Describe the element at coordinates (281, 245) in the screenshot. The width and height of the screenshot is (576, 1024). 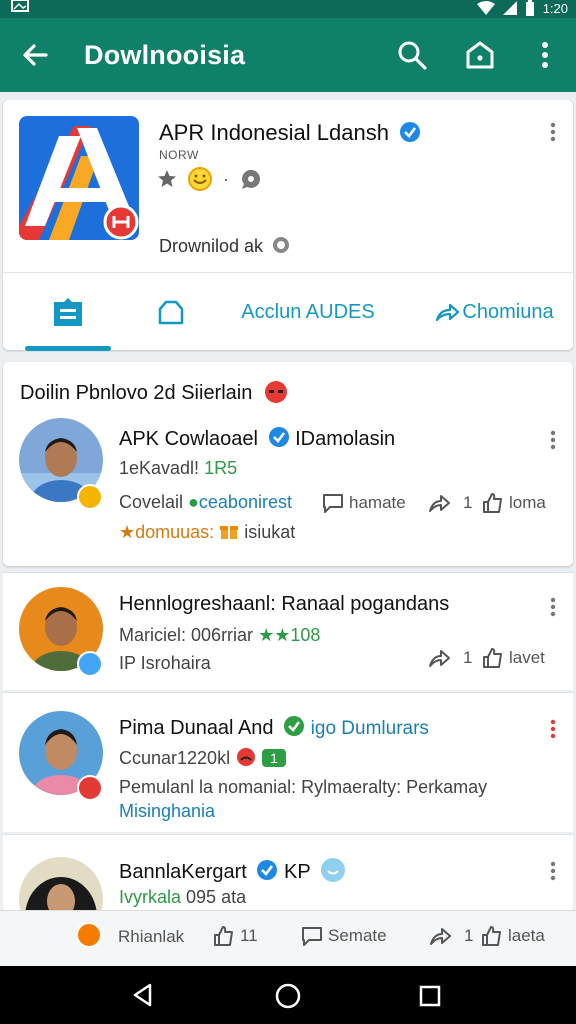
I see `info-circle-icon` at that location.